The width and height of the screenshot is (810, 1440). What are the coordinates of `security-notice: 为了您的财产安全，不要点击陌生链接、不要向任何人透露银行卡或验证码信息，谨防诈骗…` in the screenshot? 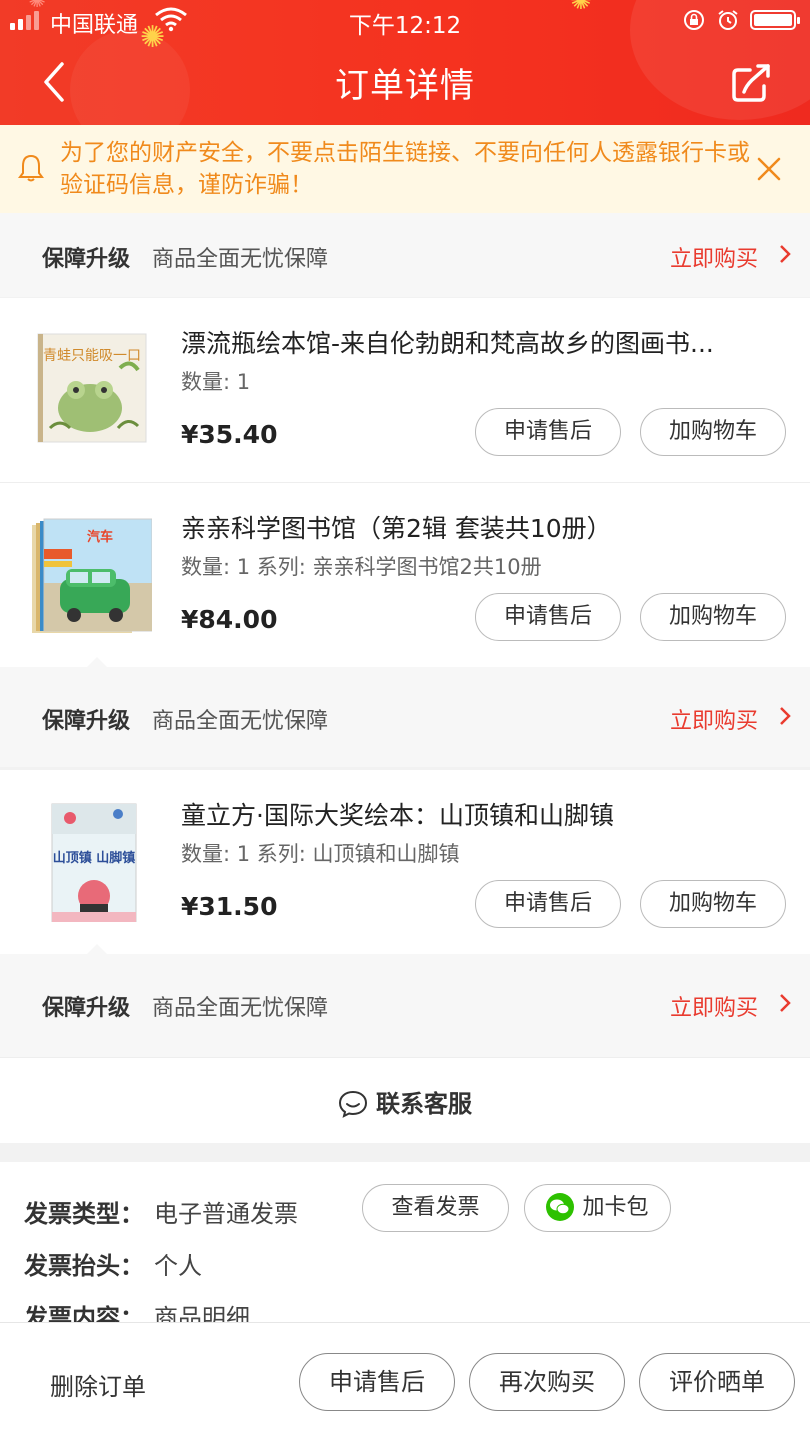 It's located at (405, 169).